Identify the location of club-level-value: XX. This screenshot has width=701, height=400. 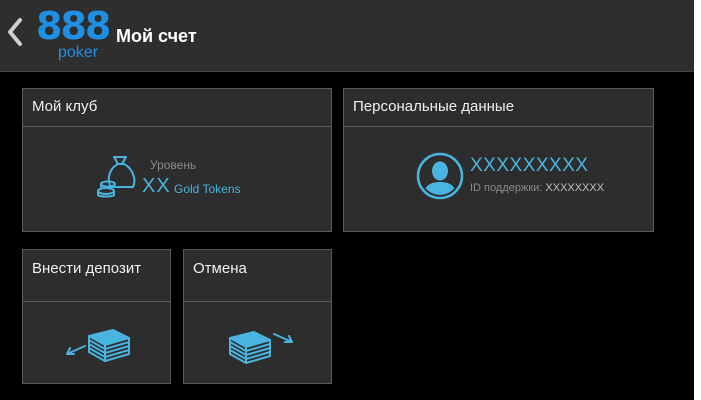
(156, 186).